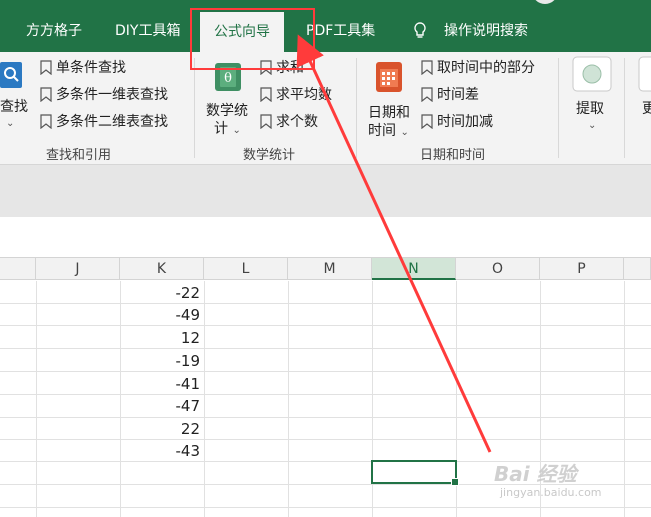 The width and height of the screenshot is (651, 517). I want to click on watermark-url: jingyan.baidu.com, so click(551, 492).